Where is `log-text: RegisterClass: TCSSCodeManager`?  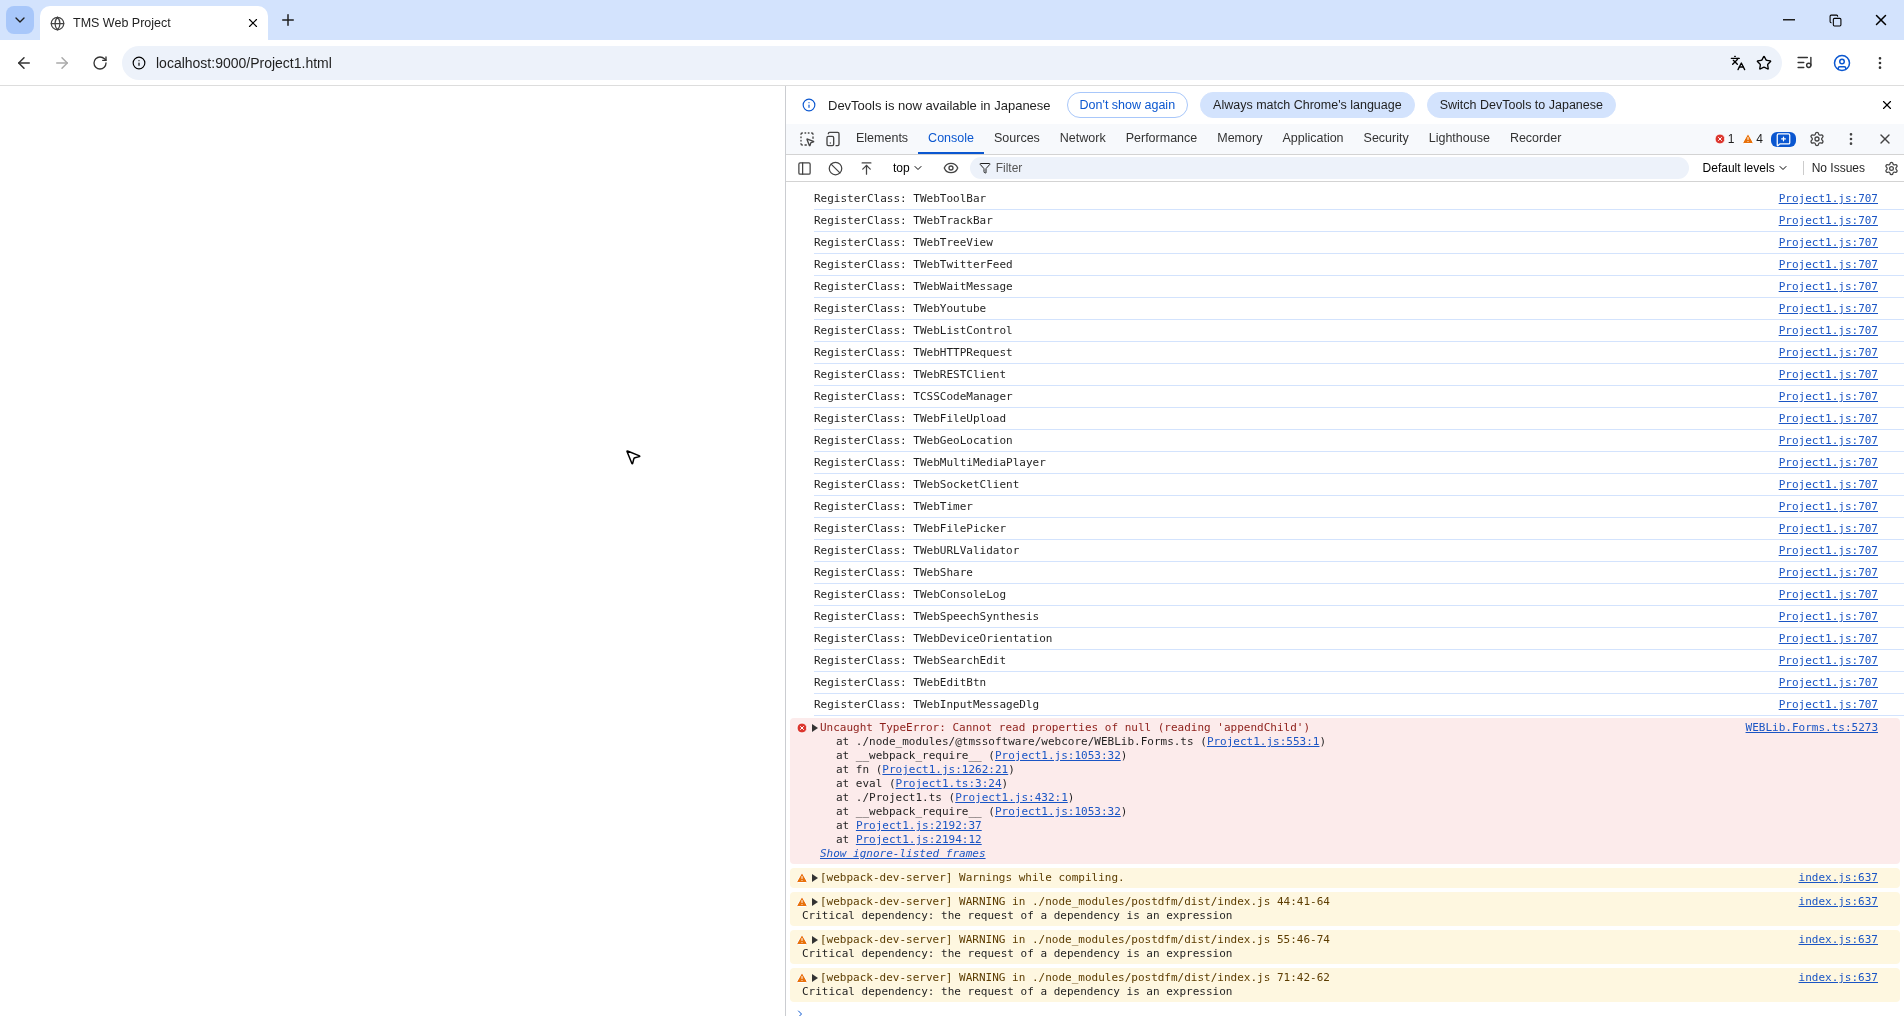 log-text: RegisterClass: TCSSCodeManager is located at coordinates (914, 396).